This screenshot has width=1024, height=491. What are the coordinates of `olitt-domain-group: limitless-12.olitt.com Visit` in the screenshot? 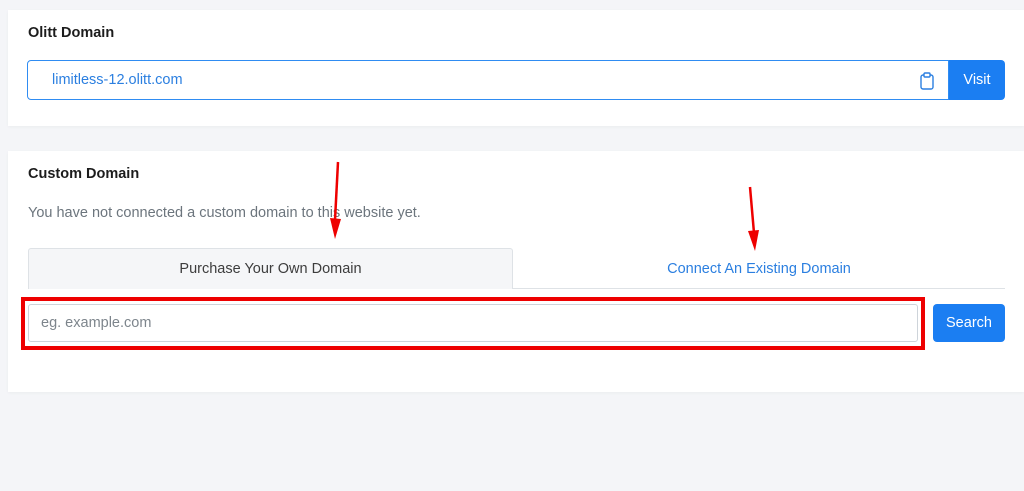 It's located at (516, 80).